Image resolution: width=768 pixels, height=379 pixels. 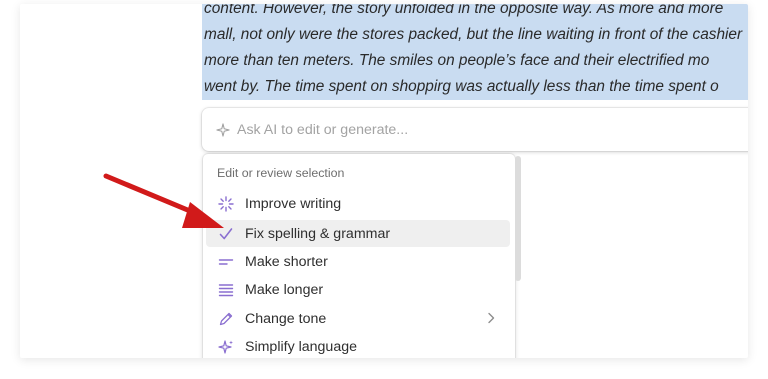 I want to click on menu-item-label: Simplify language, so click(x=301, y=346).